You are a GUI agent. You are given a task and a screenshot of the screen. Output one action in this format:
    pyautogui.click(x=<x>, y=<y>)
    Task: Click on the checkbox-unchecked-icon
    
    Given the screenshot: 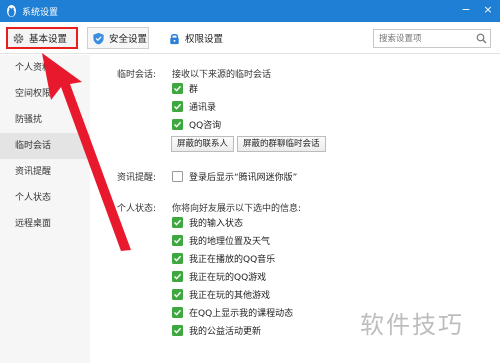 What is the action you would take?
    pyautogui.click(x=177, y=176)
    